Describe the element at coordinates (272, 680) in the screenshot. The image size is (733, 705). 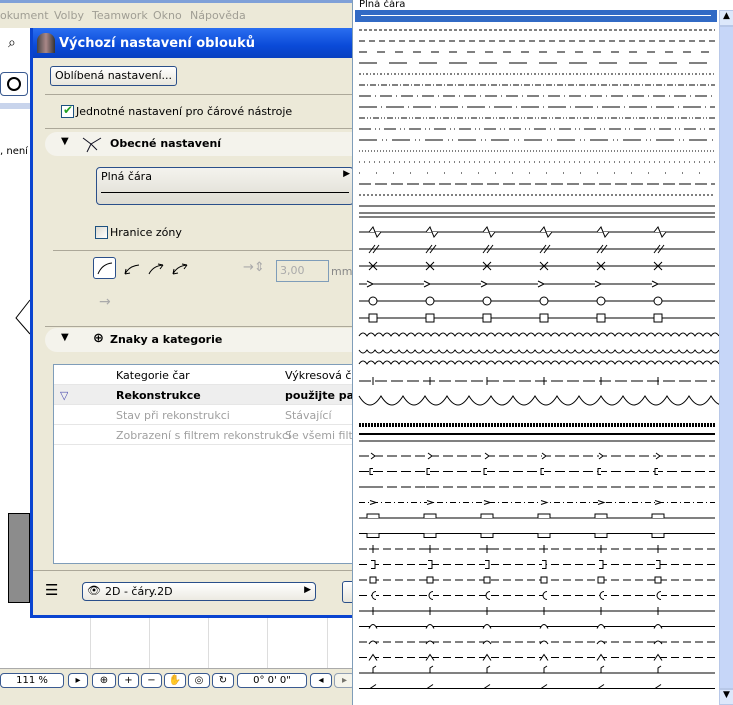
I see `angle-field: 0° 0' 0"` at that location.